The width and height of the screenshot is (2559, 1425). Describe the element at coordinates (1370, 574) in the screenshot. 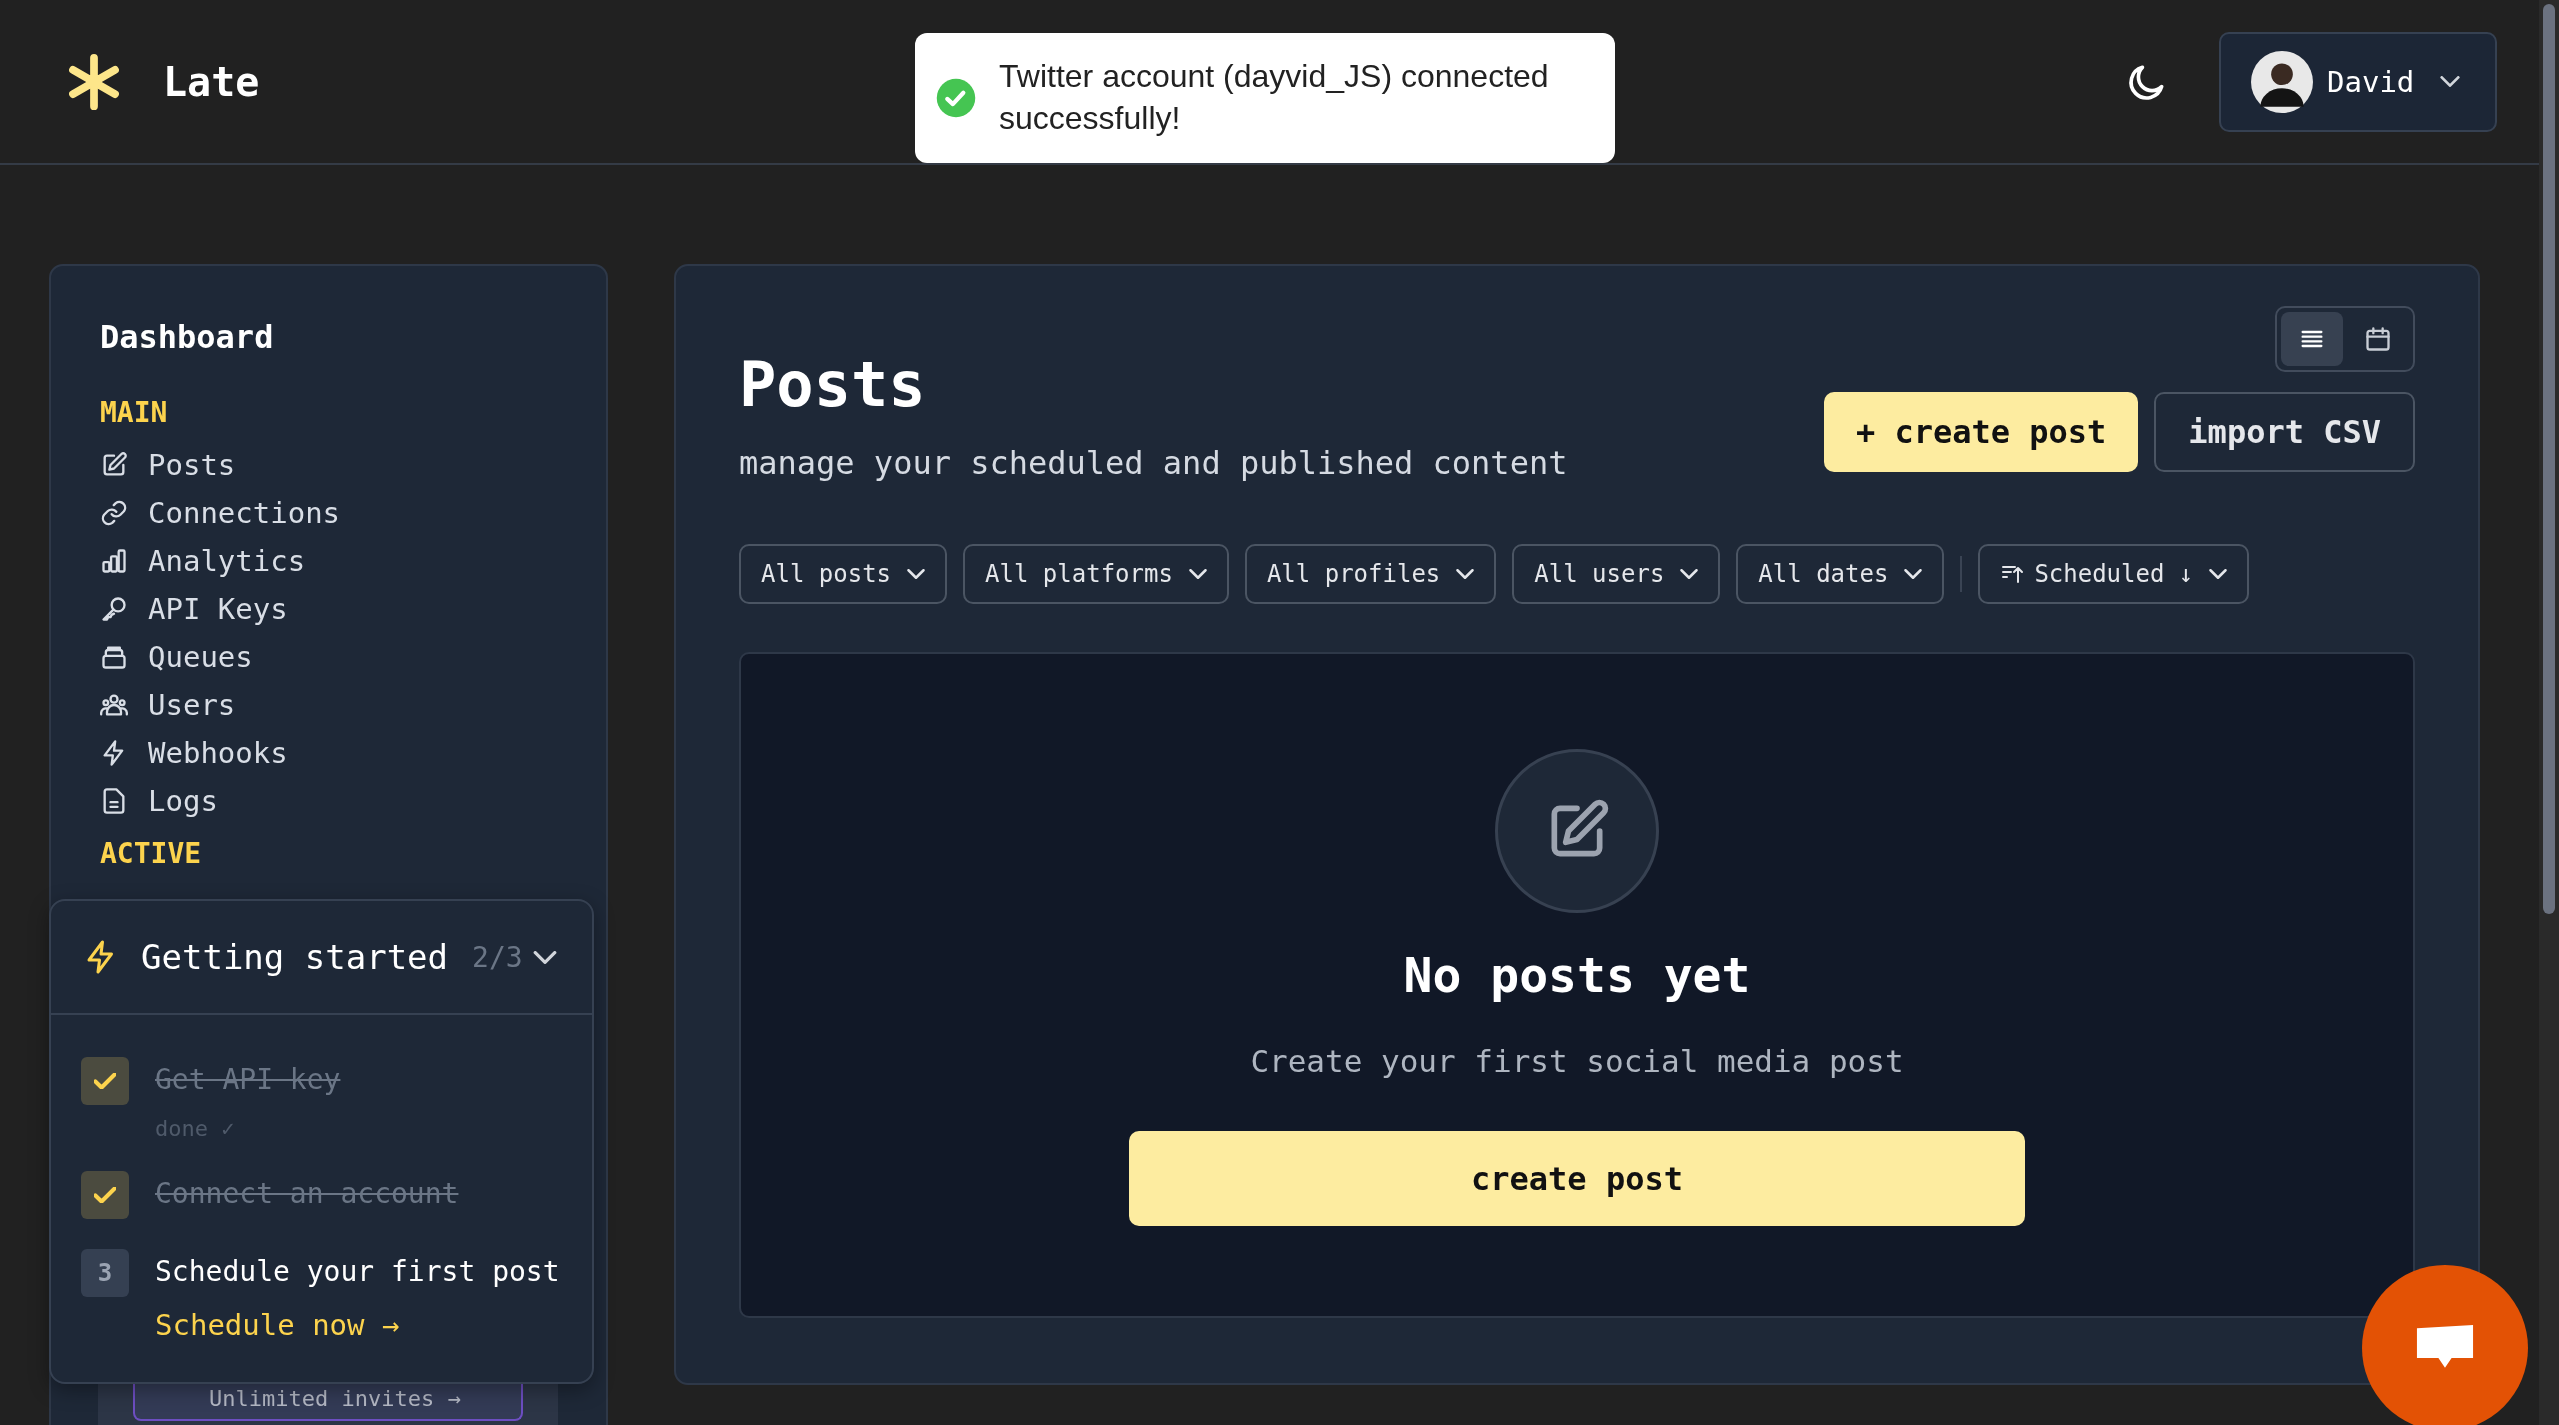

I see `filter-dropdown: All profiles` at that location.